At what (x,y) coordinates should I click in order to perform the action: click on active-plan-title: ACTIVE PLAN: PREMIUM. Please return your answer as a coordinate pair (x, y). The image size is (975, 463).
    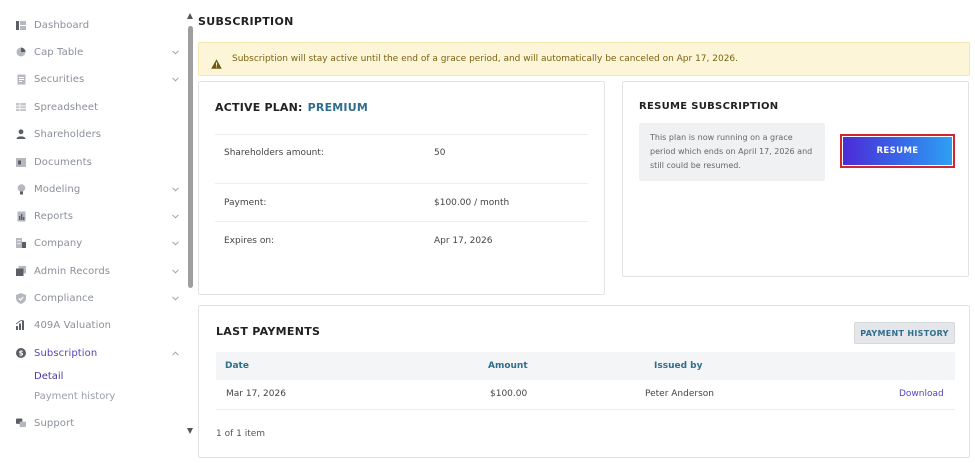
    Looking at the image, I should click on (291, 107).